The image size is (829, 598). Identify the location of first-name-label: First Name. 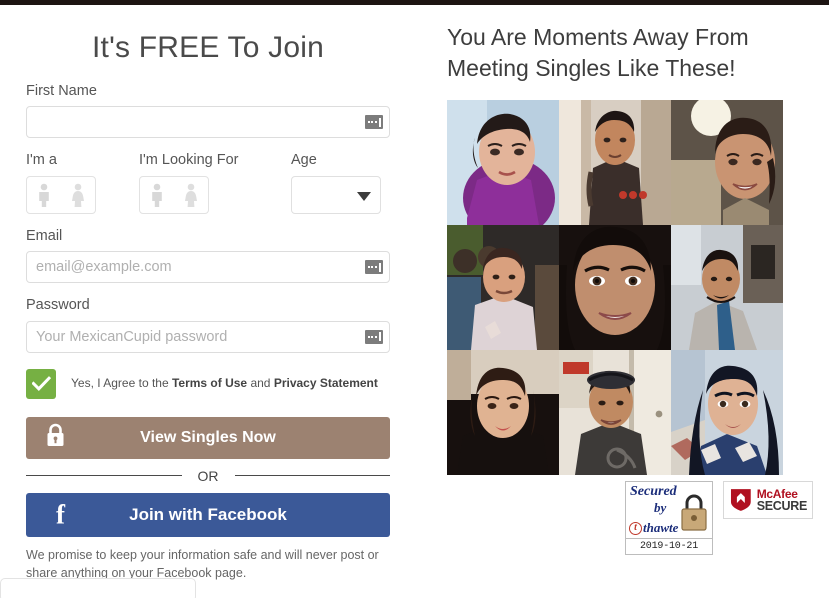
(61, 91).